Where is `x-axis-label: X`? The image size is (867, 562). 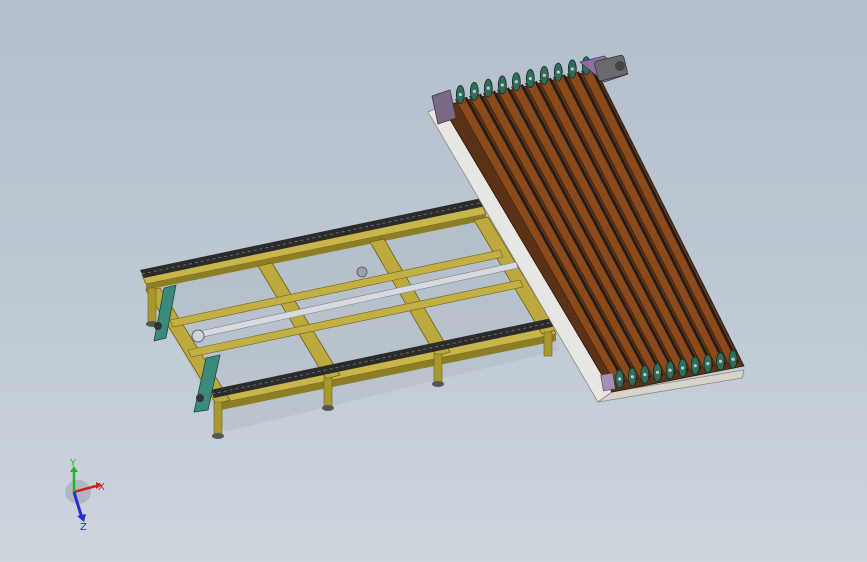
x-axis-label: X is located at coordinates (101, 487).